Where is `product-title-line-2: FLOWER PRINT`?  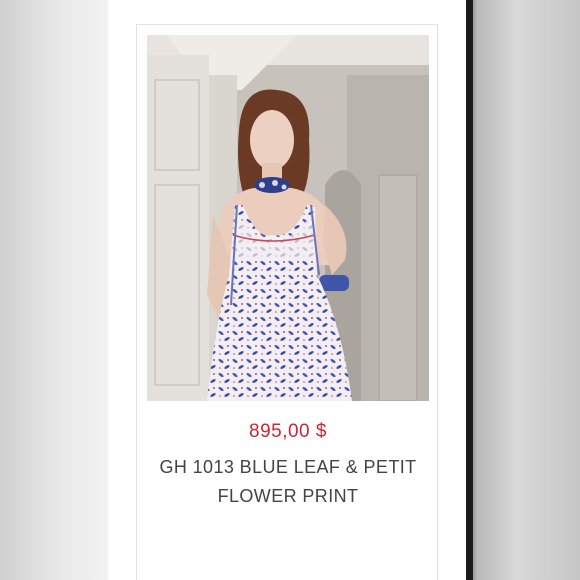
product-title-line-2: FLOWER PRINT is located at coordinates (288, 496).